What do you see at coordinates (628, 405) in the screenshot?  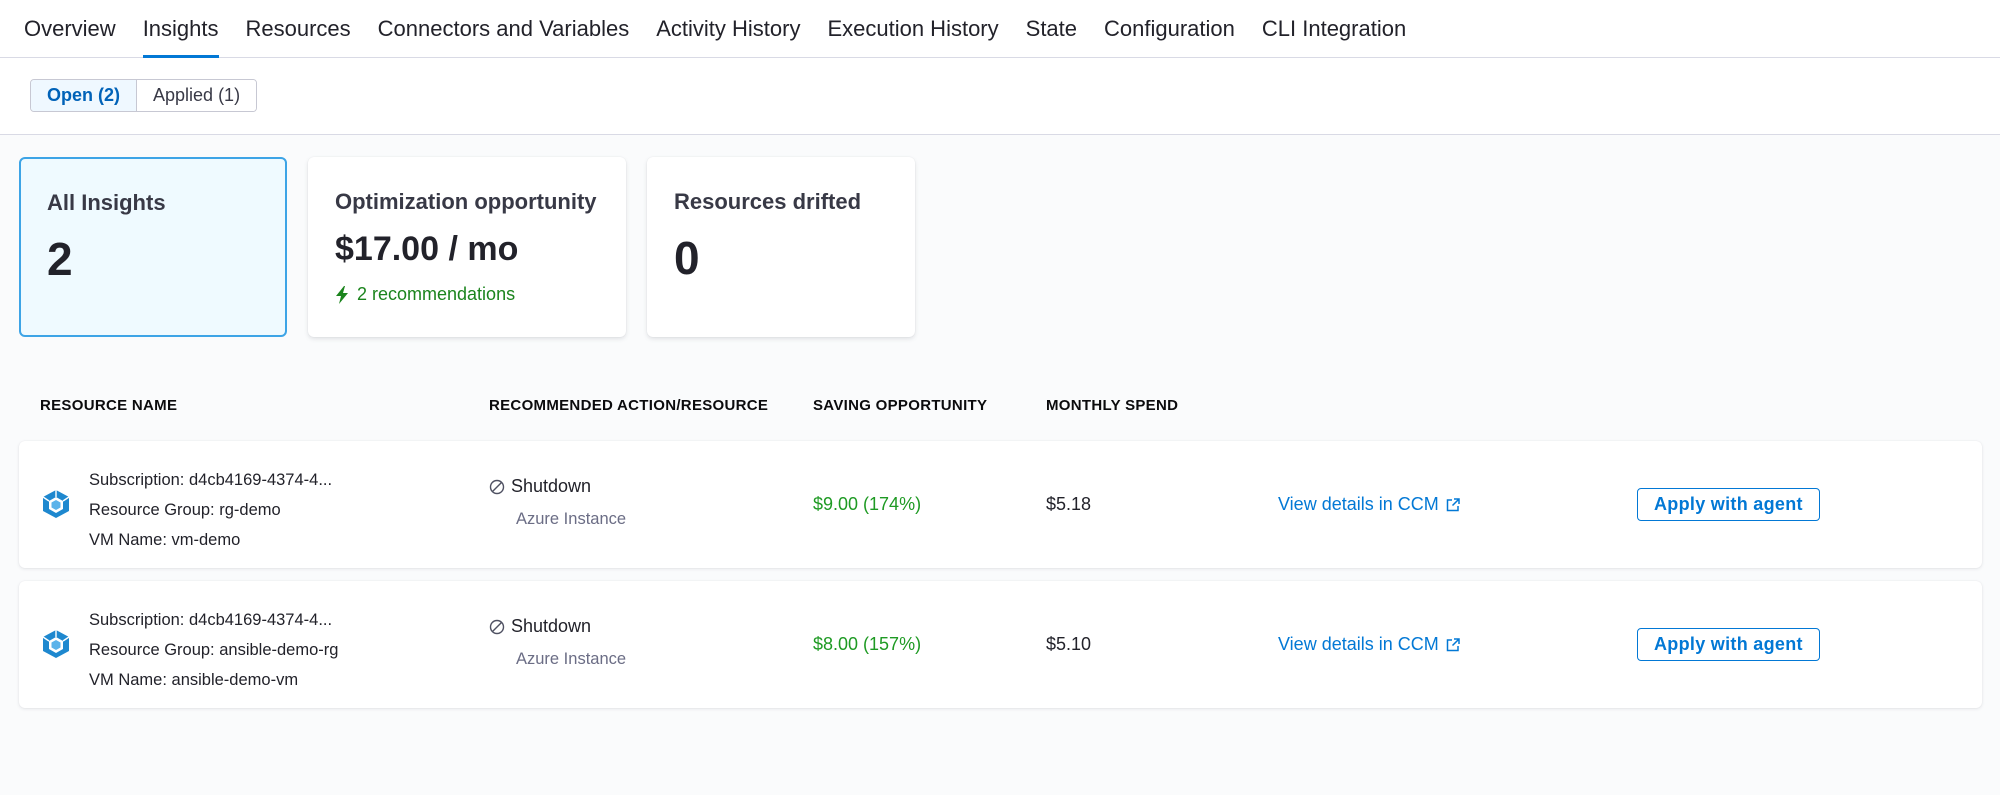 I see `header-recommended-action: RECOMMENDED ACTION/RESOURCE` at bounding box center [628, 405].